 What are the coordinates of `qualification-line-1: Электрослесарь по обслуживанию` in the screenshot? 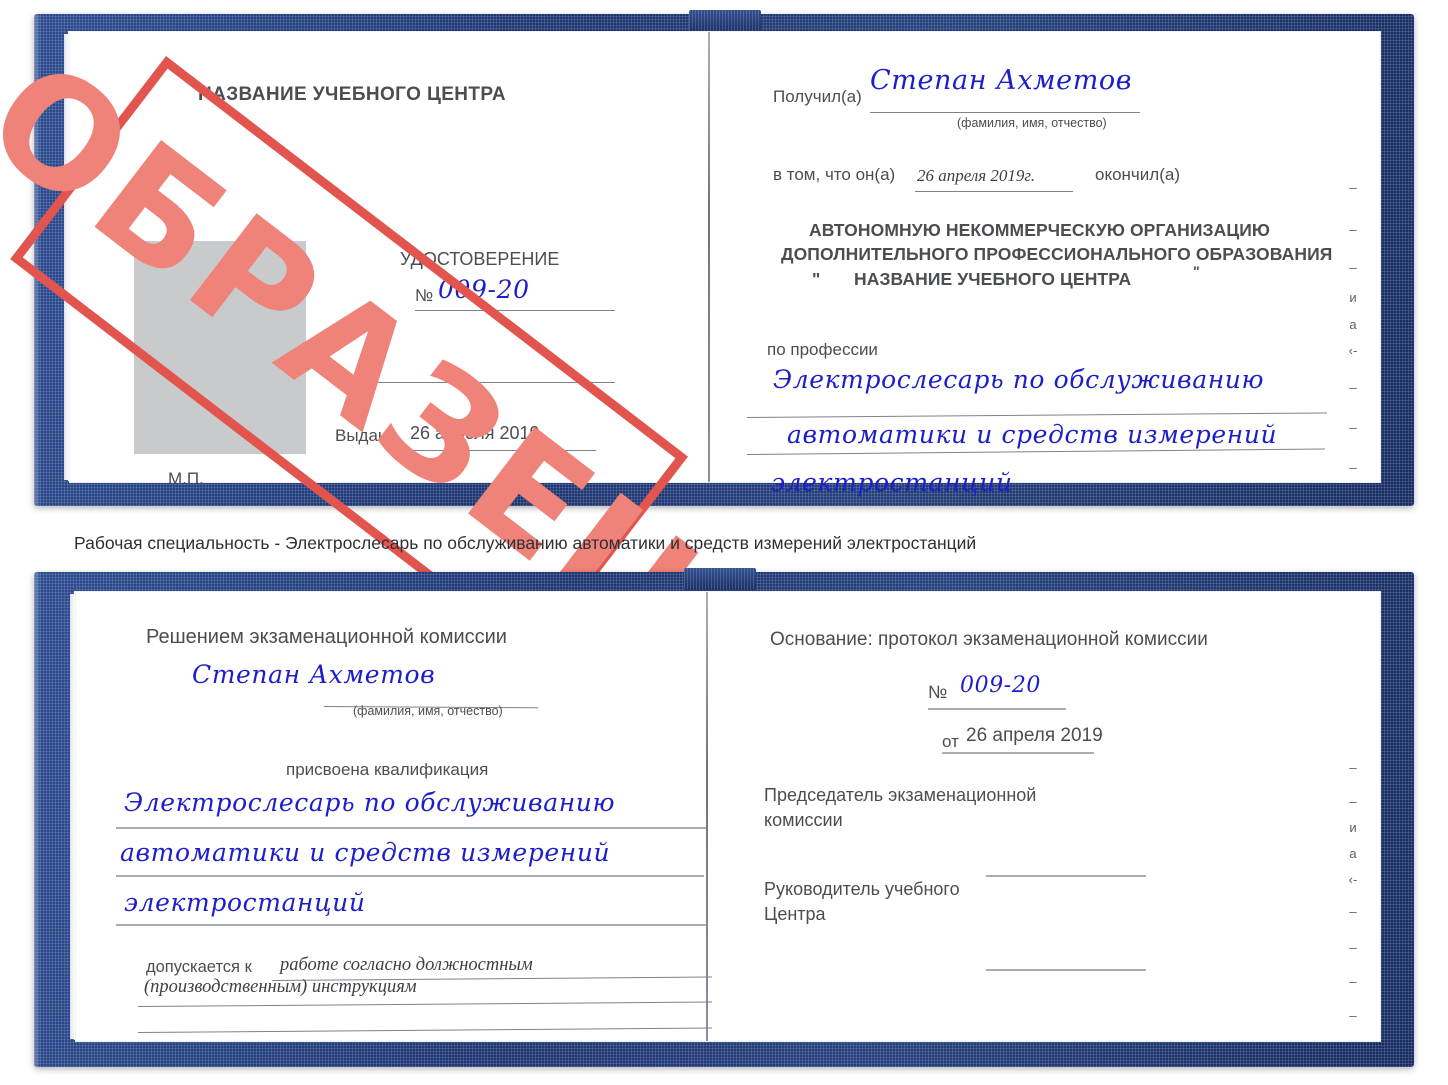 It's located at (370, 802).